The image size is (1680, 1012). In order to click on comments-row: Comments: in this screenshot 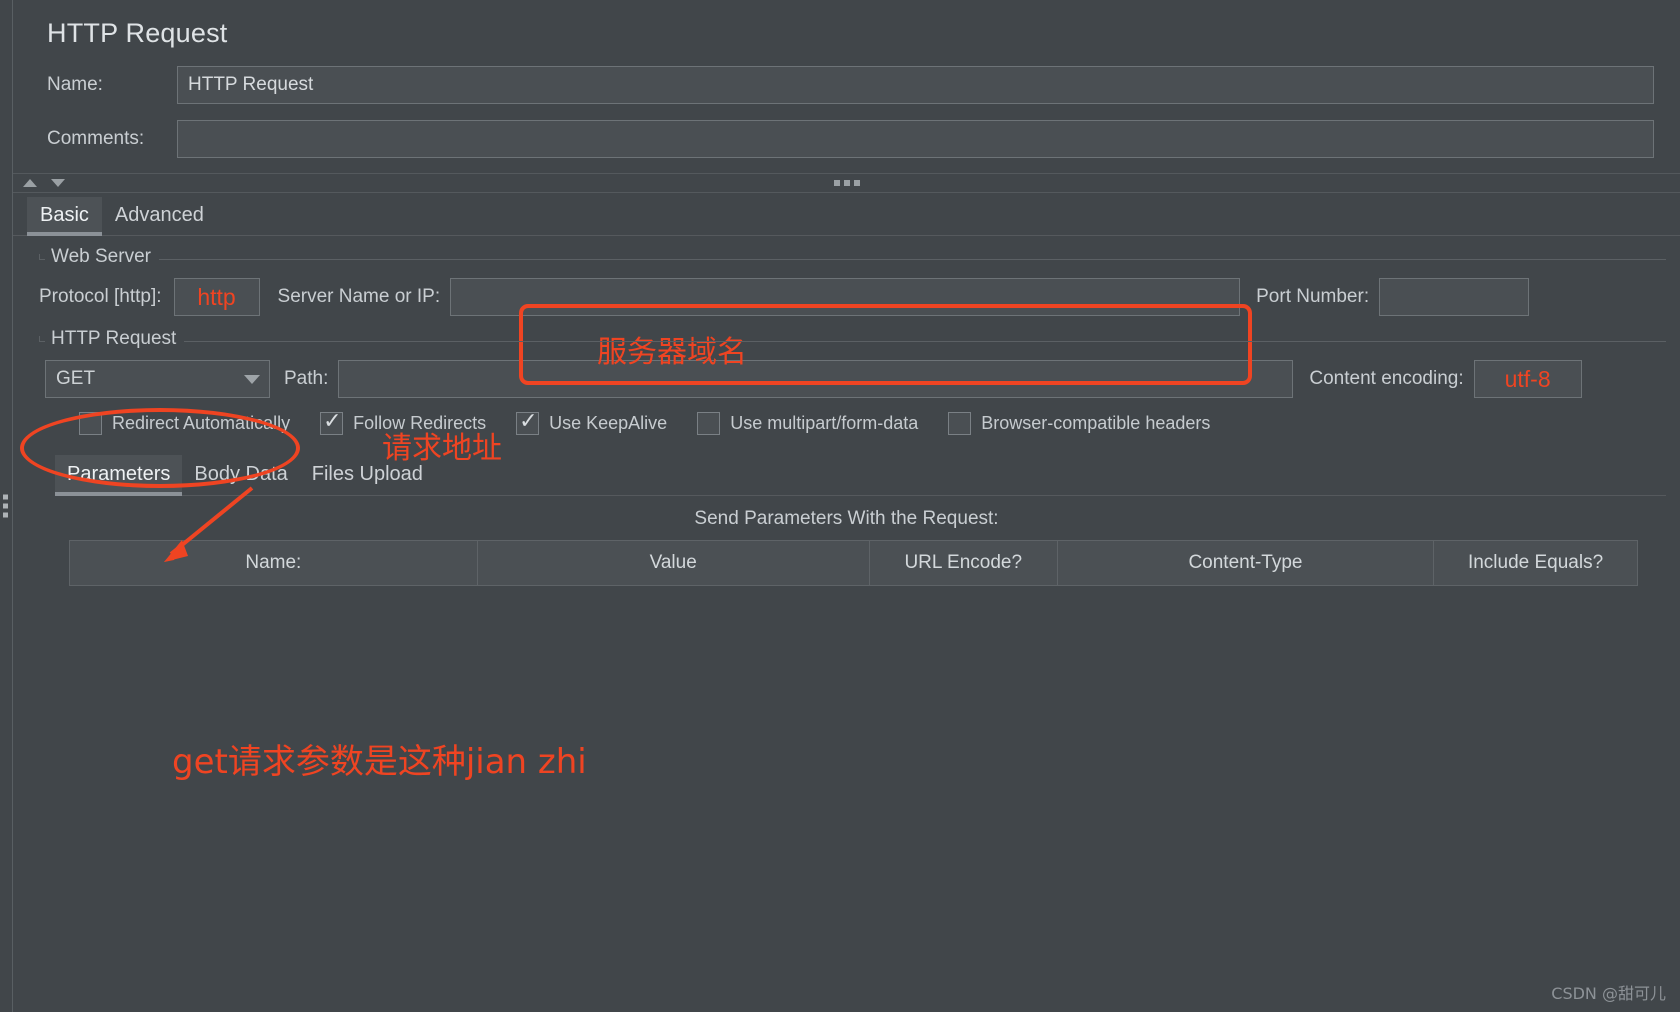, I will do `click(846, 139)`.